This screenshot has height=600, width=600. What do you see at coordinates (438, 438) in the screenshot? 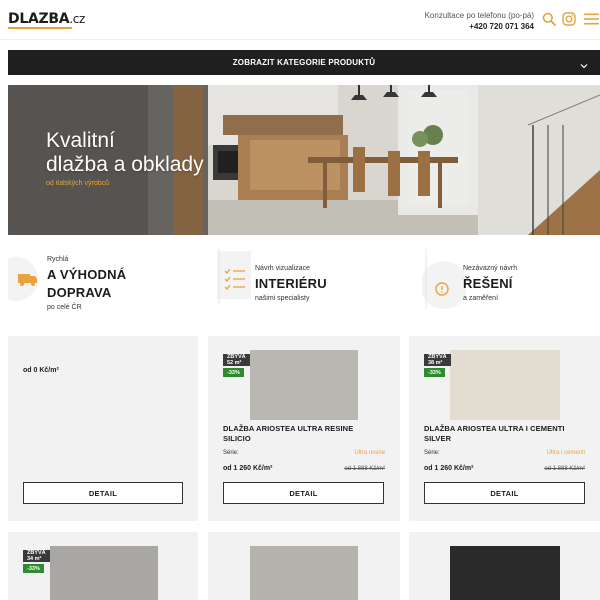
I see `product-name-line2: SILVER` at bounding box center [438, 438].